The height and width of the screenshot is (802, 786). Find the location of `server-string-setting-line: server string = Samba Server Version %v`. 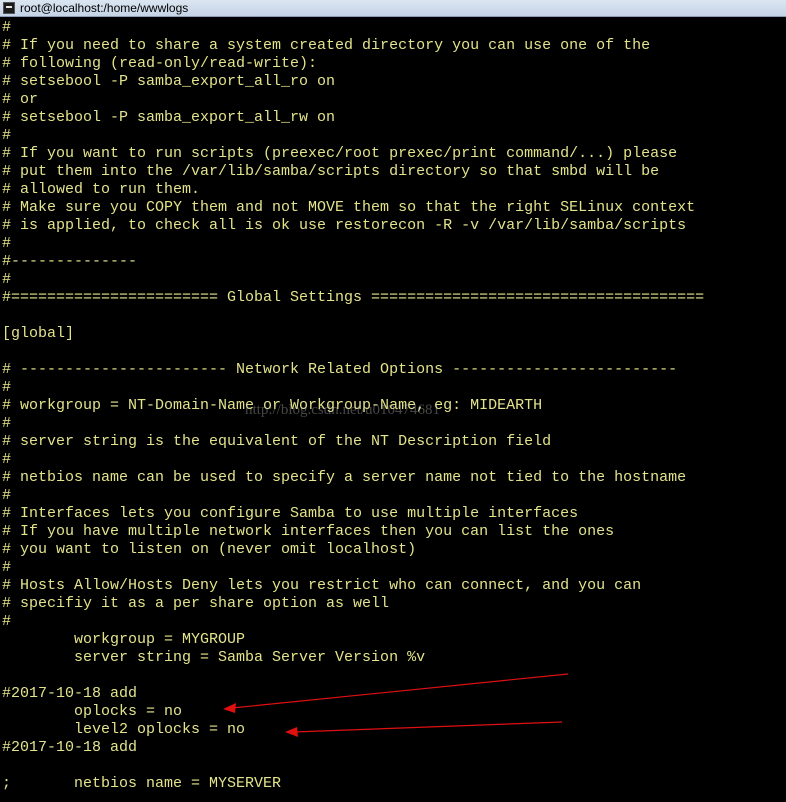

server-string-setting-line: server string = Samba Server Version %v is located at coordinates (214, 657).